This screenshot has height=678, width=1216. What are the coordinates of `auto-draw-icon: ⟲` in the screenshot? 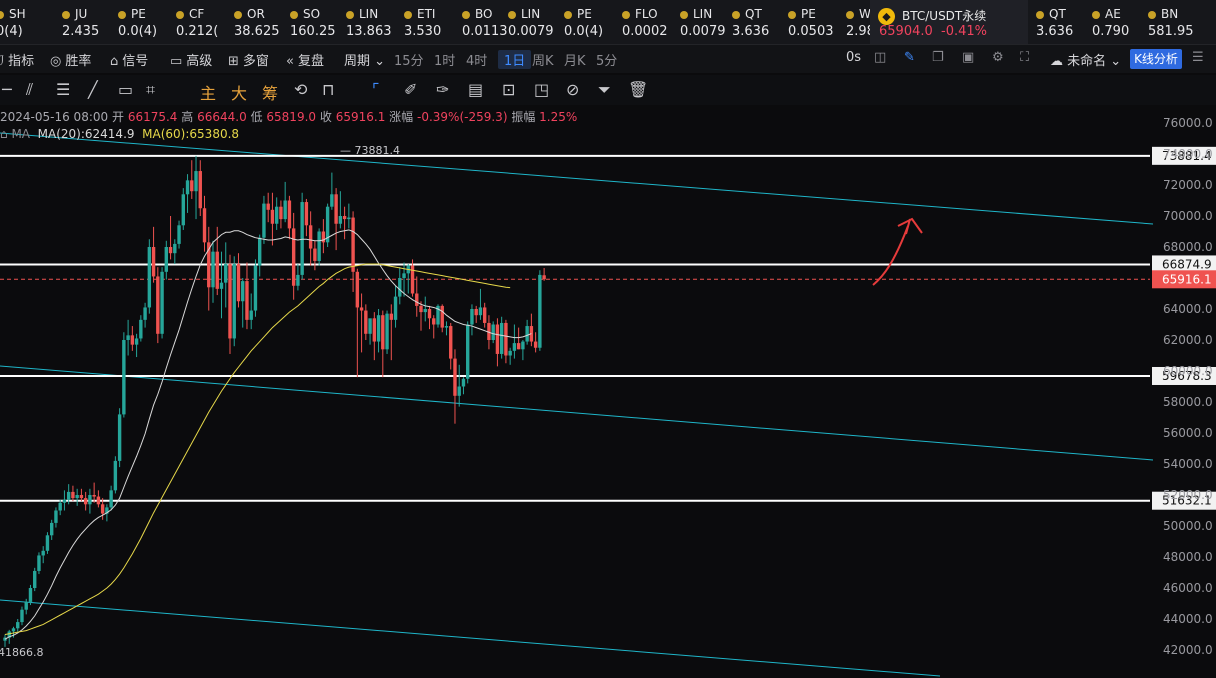 It's located at (300, 89).